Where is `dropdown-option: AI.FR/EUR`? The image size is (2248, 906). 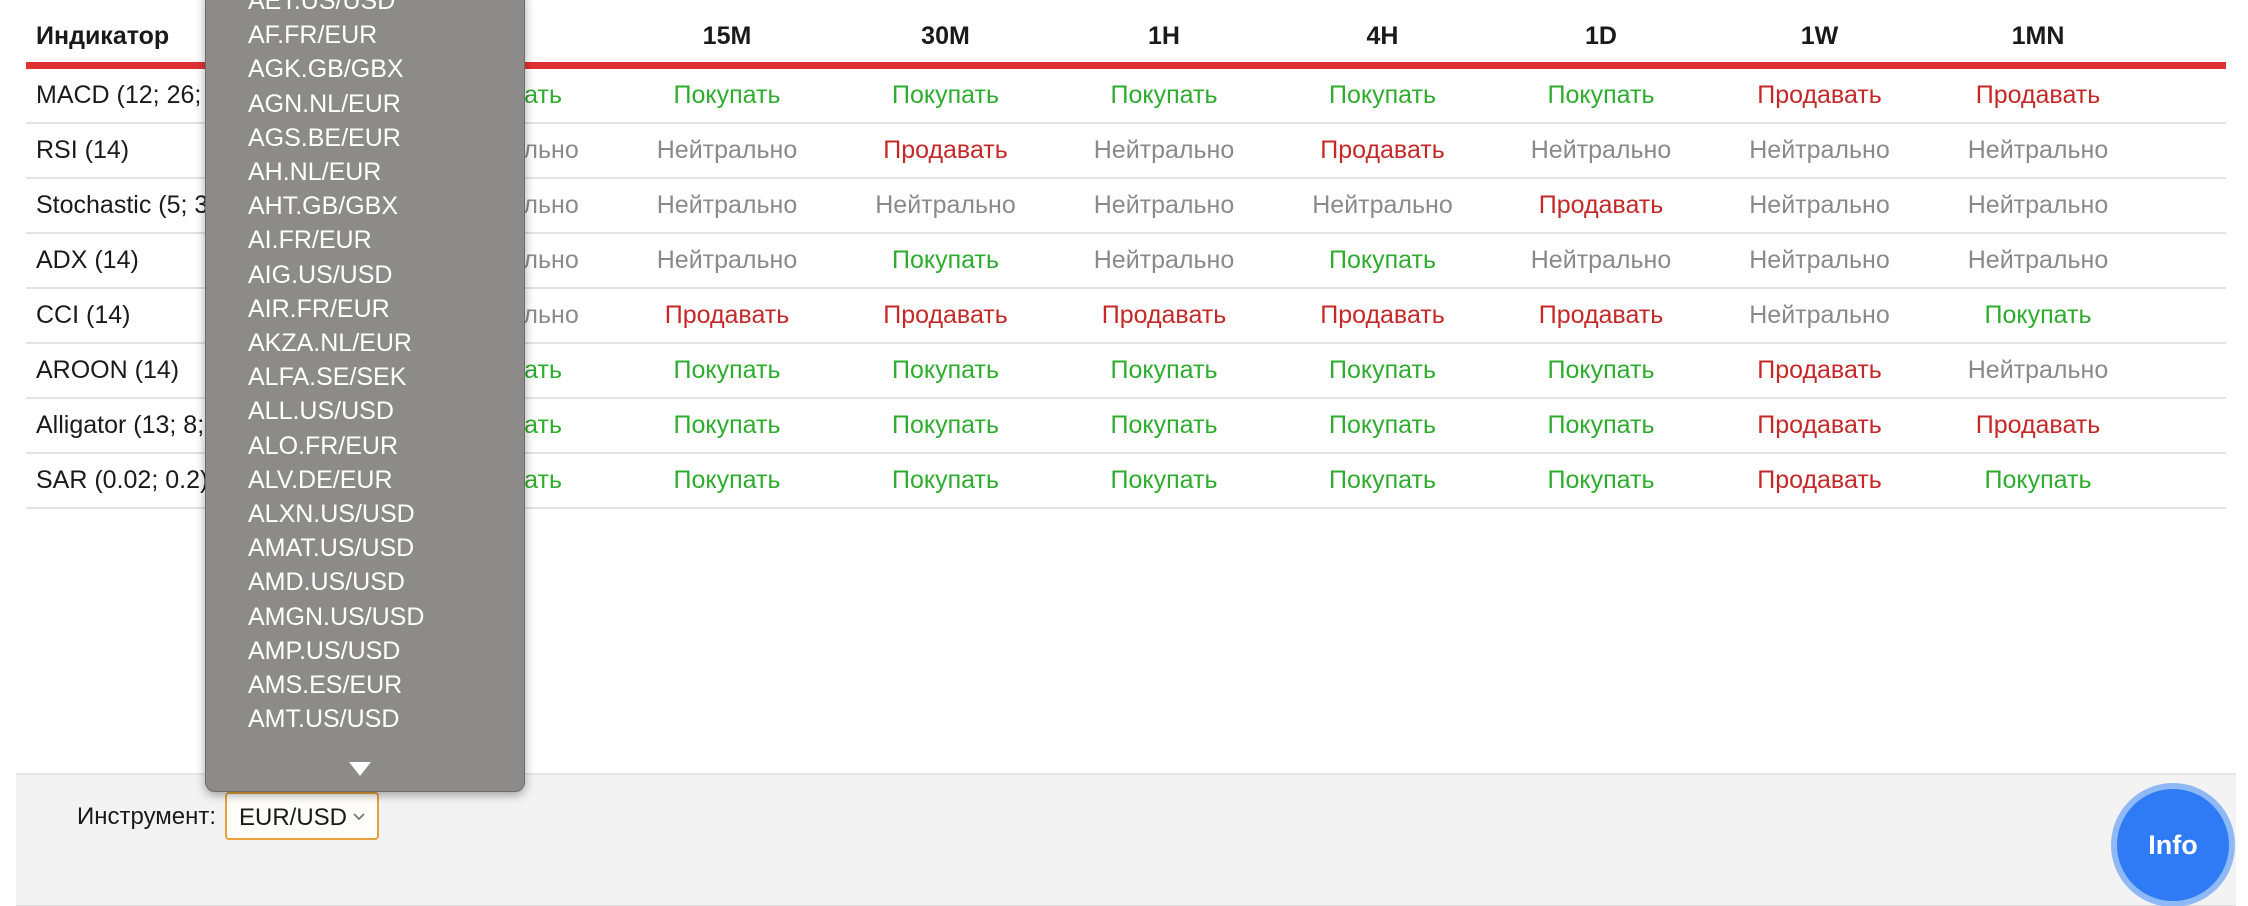
dropdown-option: AI.FR/EUR is located at coordinates (310, 240).